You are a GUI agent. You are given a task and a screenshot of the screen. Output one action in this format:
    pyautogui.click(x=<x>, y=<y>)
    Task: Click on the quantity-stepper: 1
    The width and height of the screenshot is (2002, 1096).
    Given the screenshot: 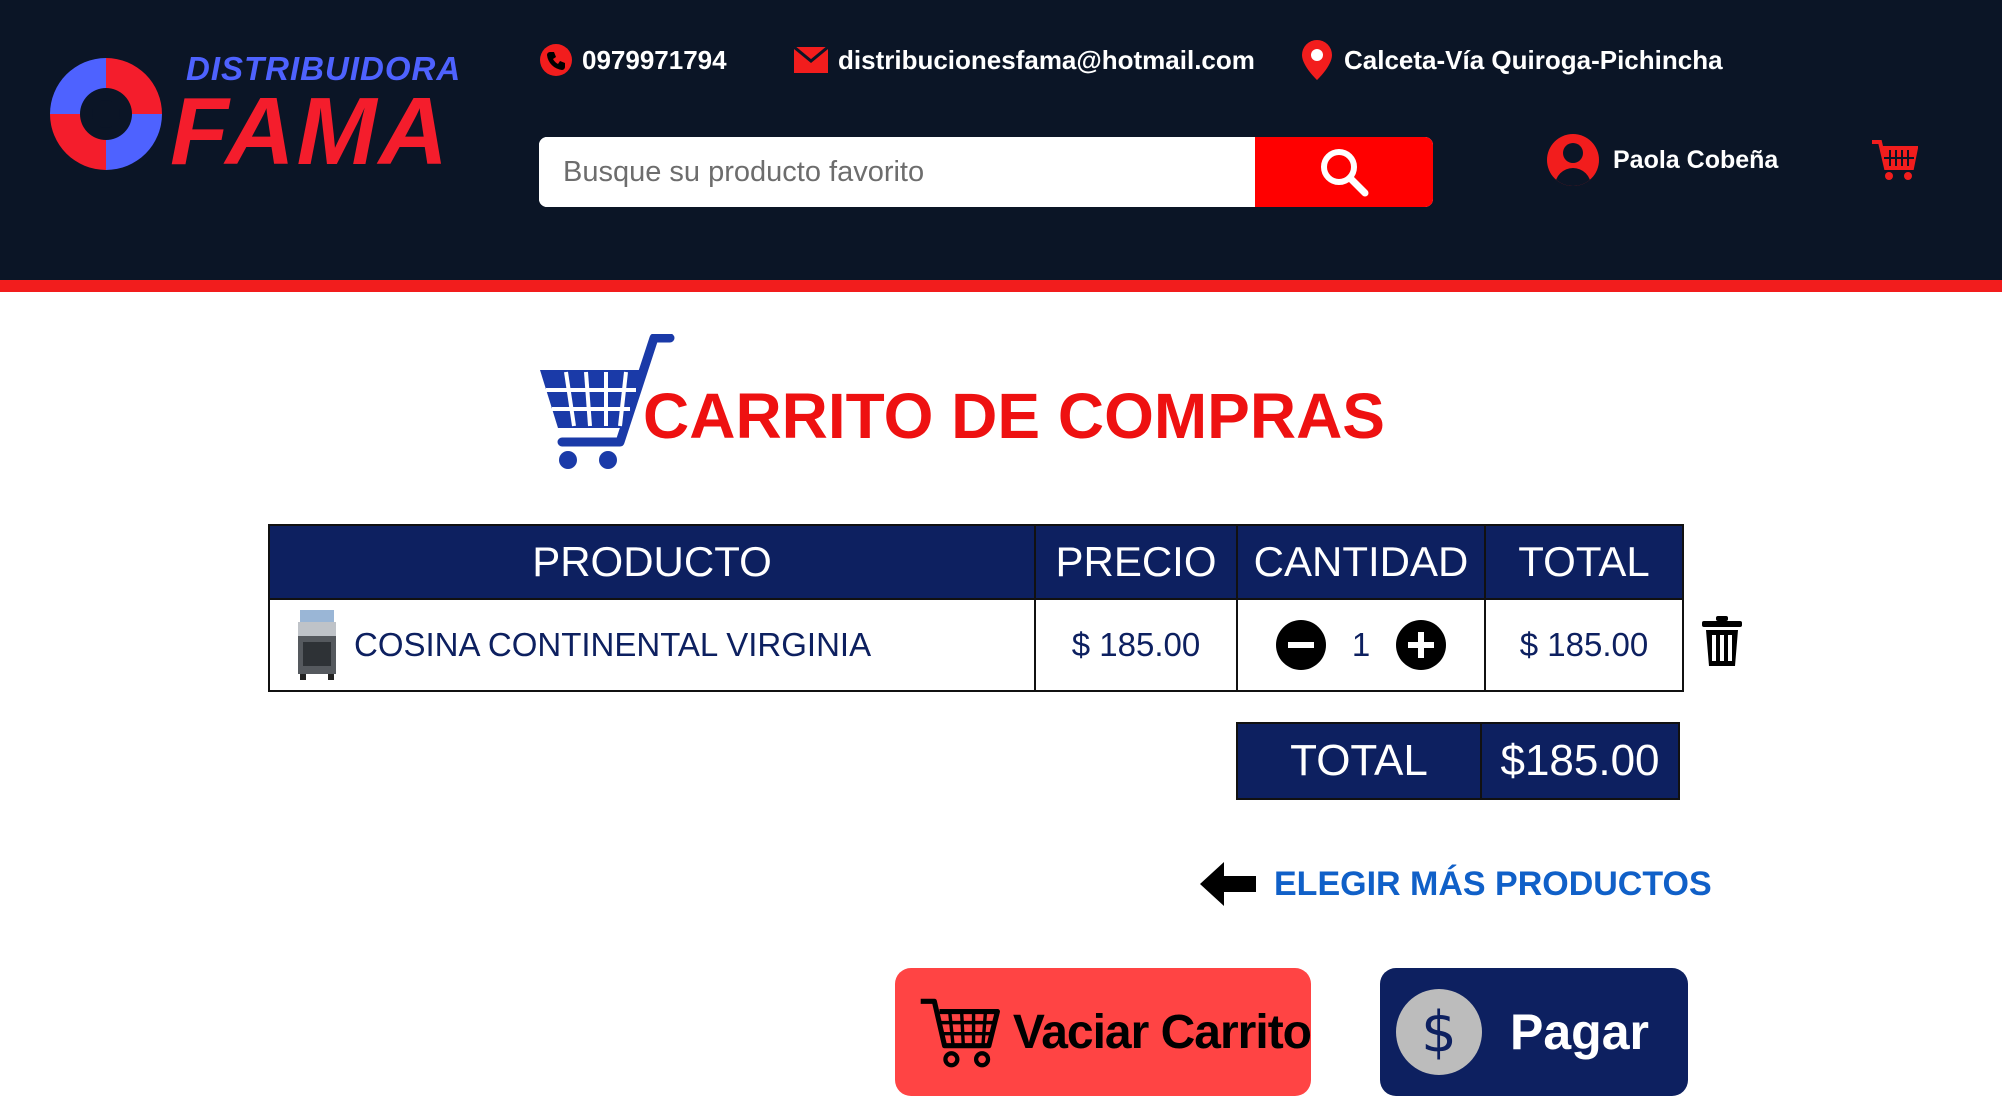 What is the action you would take?
    pyautogui.click(x=1361, y=645)
    